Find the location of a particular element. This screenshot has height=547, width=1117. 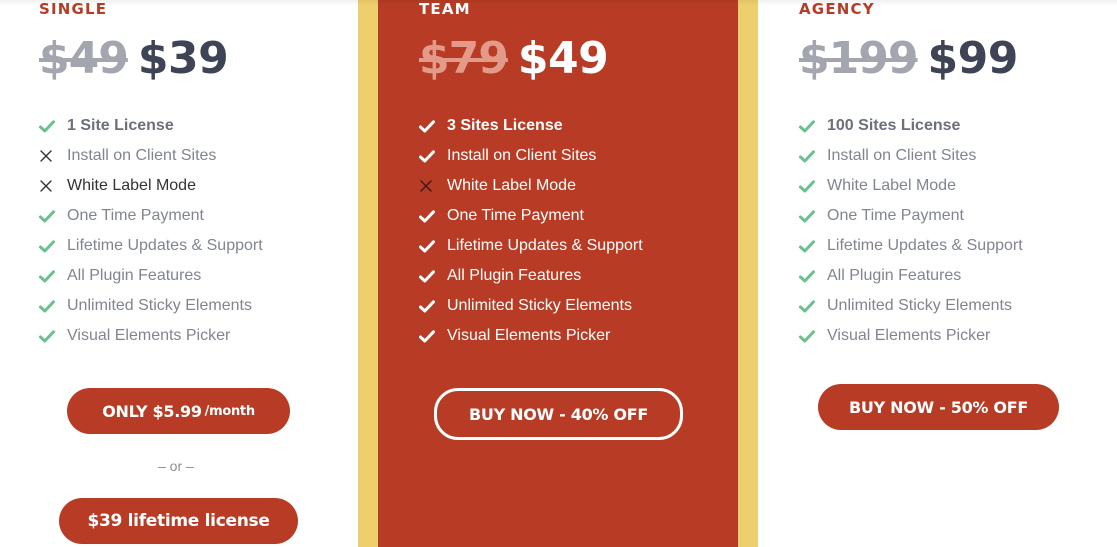

monthly-button: ONLY $5.99 /month is located at coordinates (178, 411).